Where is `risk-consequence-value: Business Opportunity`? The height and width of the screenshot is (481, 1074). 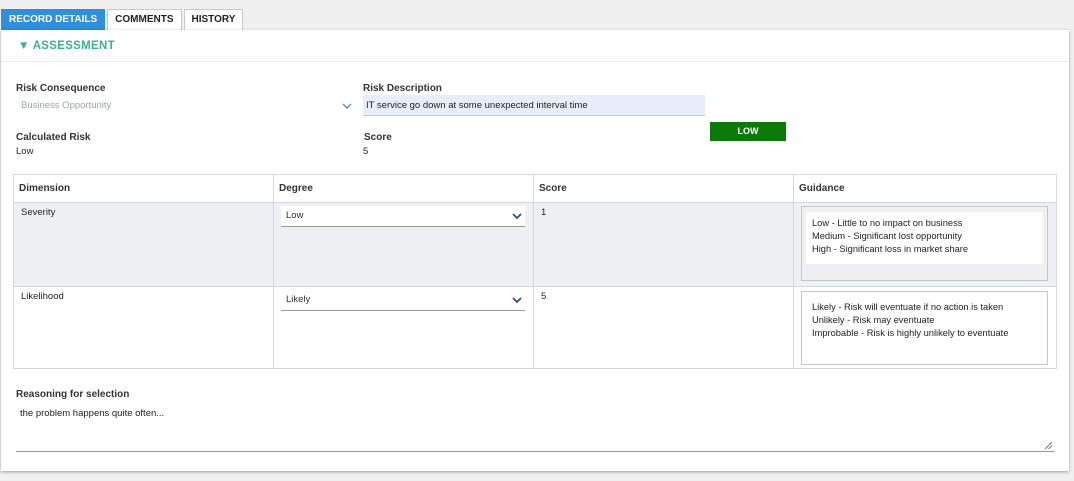 risk-consequence-value: Business Opportunity is located at coordinates (66, 105).